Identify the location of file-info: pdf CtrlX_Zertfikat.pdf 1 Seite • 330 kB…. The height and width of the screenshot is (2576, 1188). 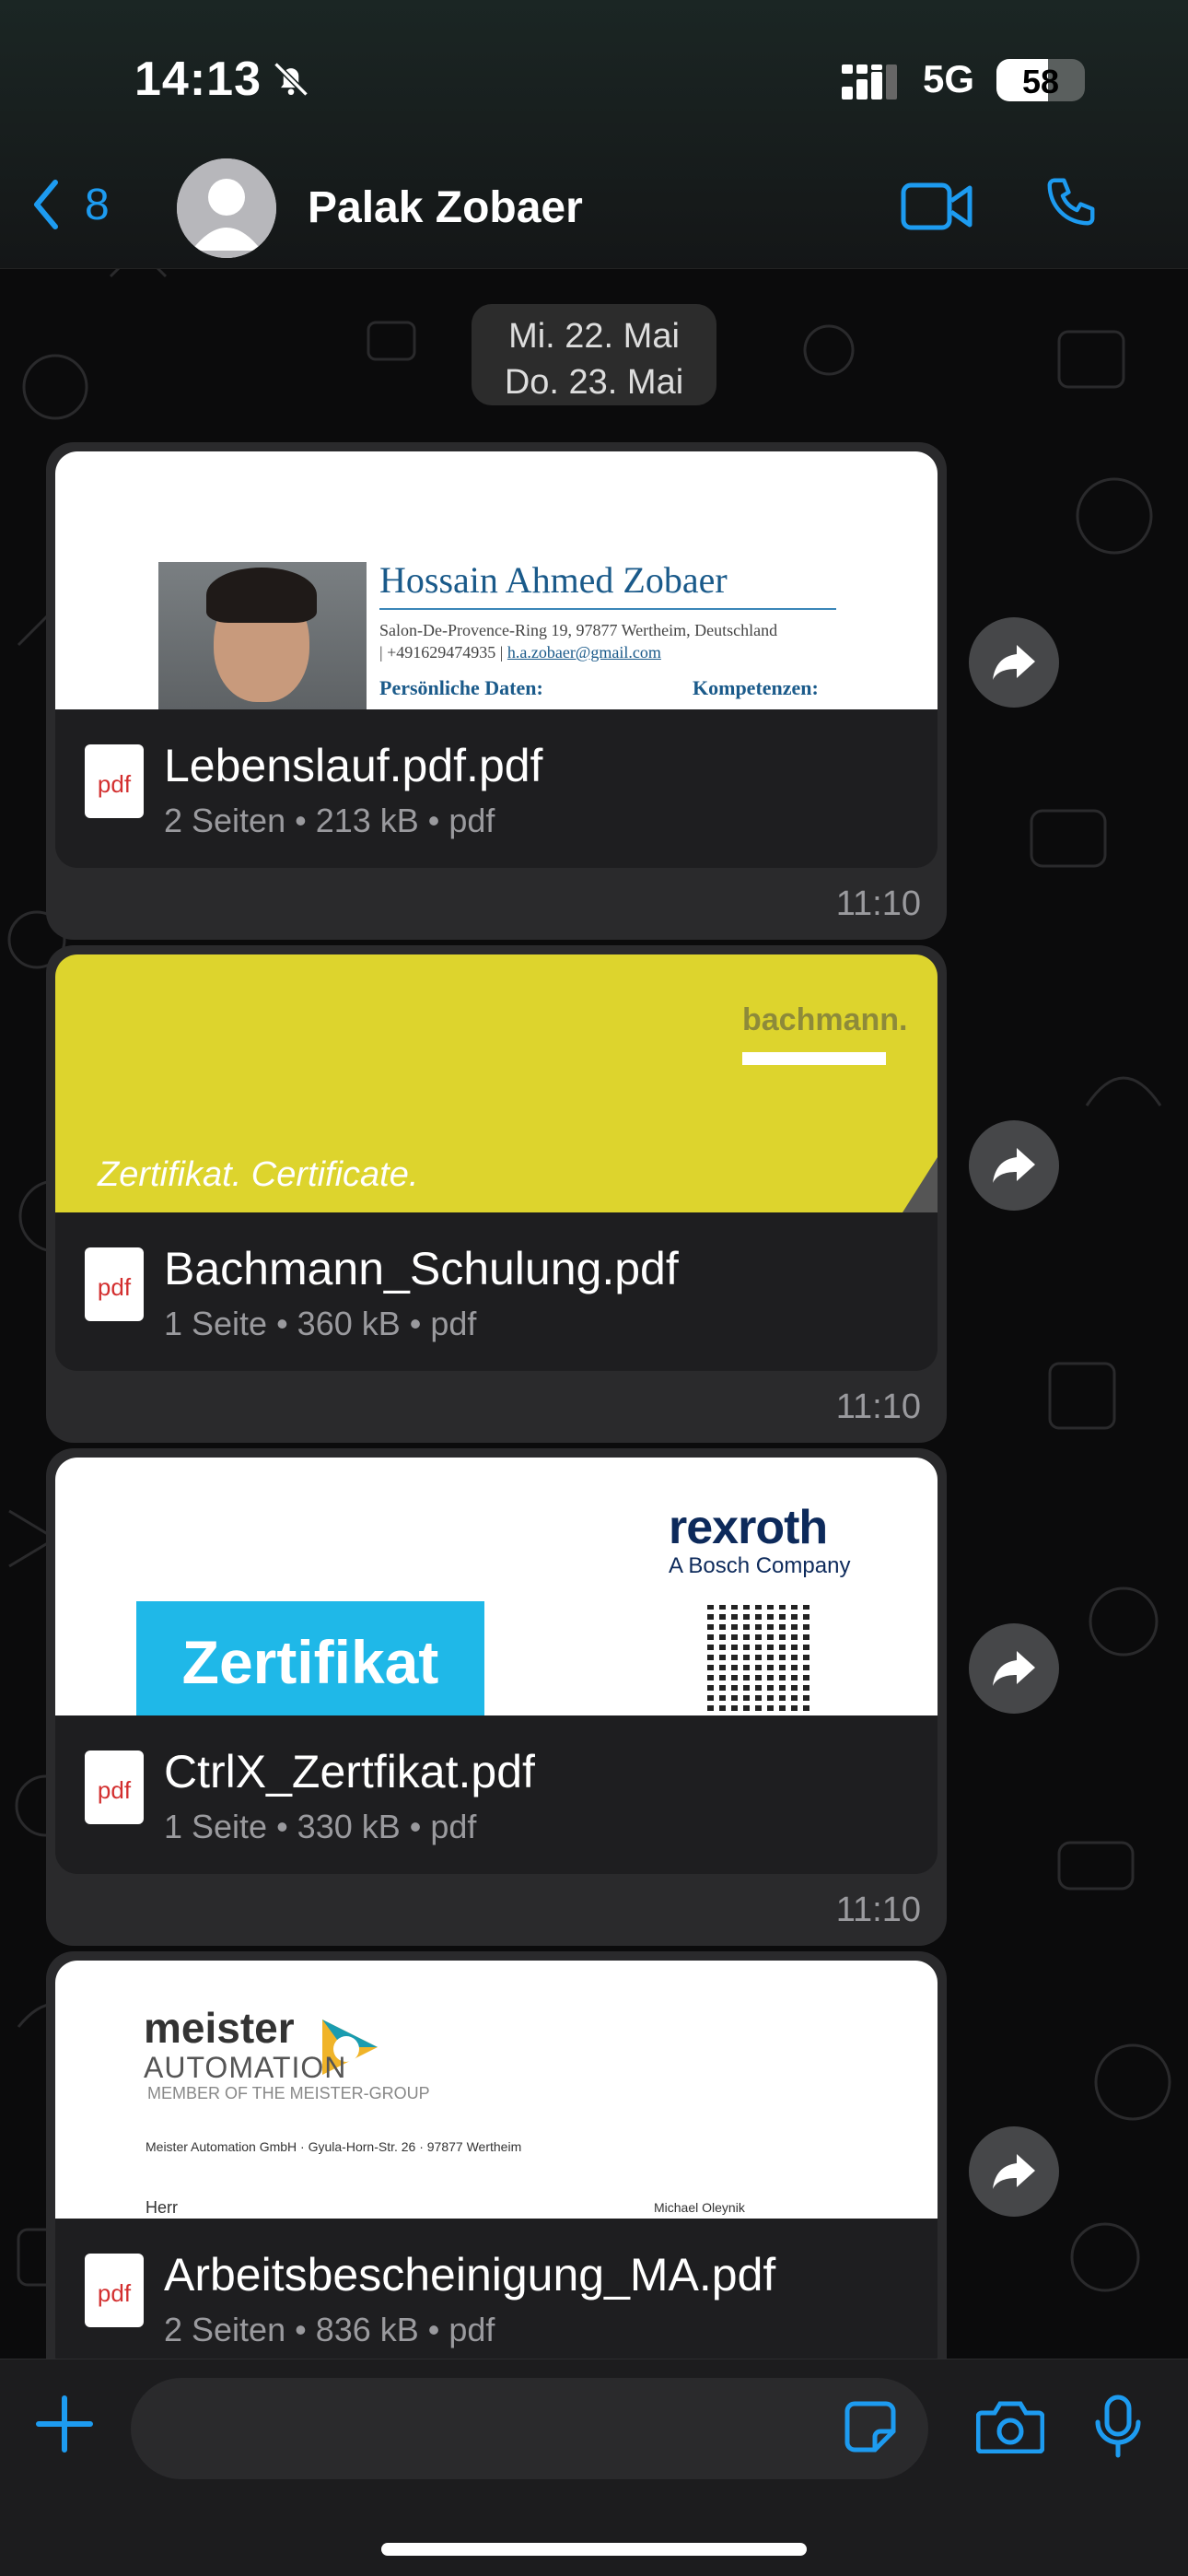
(496, 1794).